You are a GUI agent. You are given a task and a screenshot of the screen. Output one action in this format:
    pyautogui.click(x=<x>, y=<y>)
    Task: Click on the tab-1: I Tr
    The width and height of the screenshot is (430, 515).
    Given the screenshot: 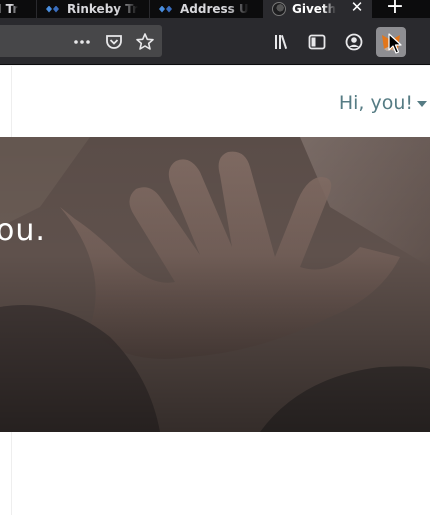 What is the action you would take?
    pyautogui.click(x=18, y=9)
    